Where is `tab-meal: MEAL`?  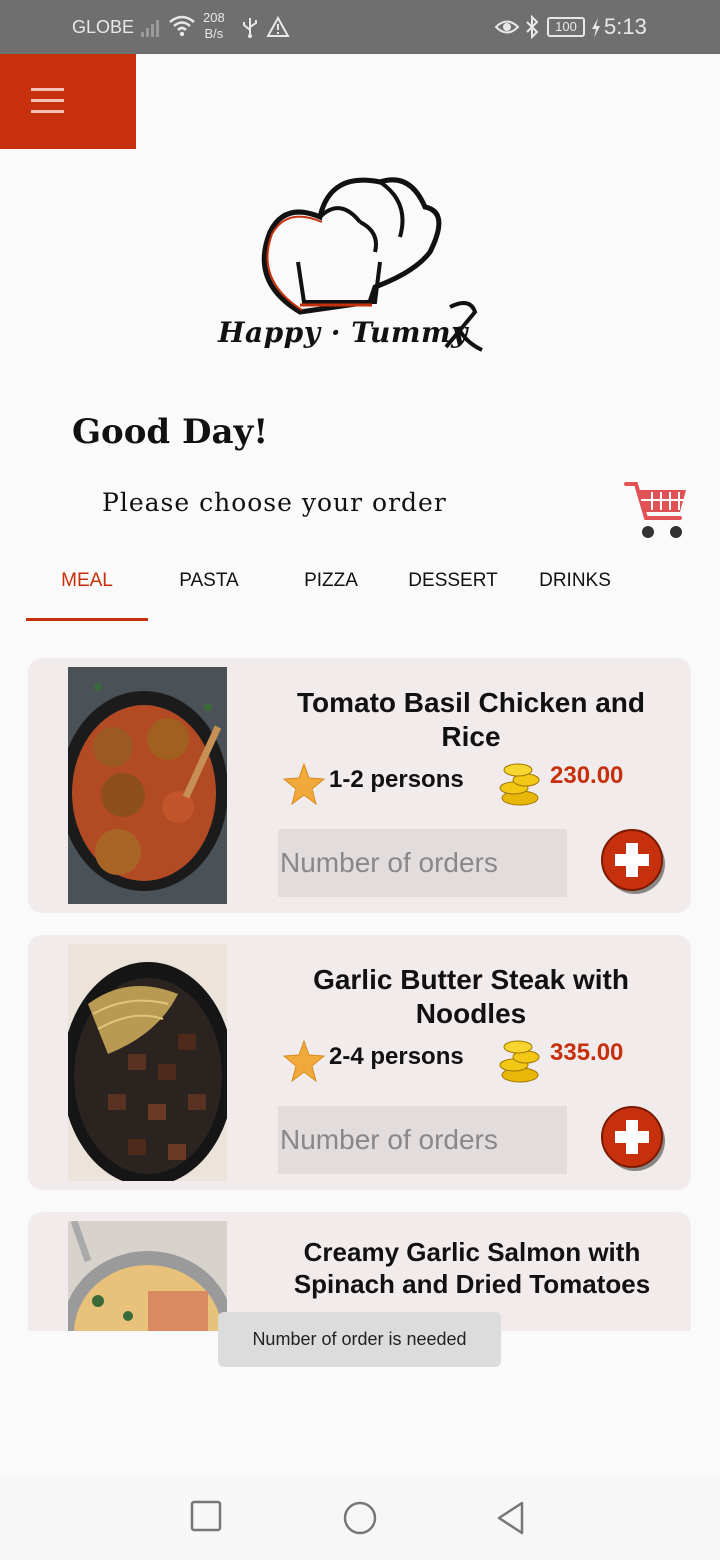
tab-meal: MEAL is located at coordinates (87, 588).